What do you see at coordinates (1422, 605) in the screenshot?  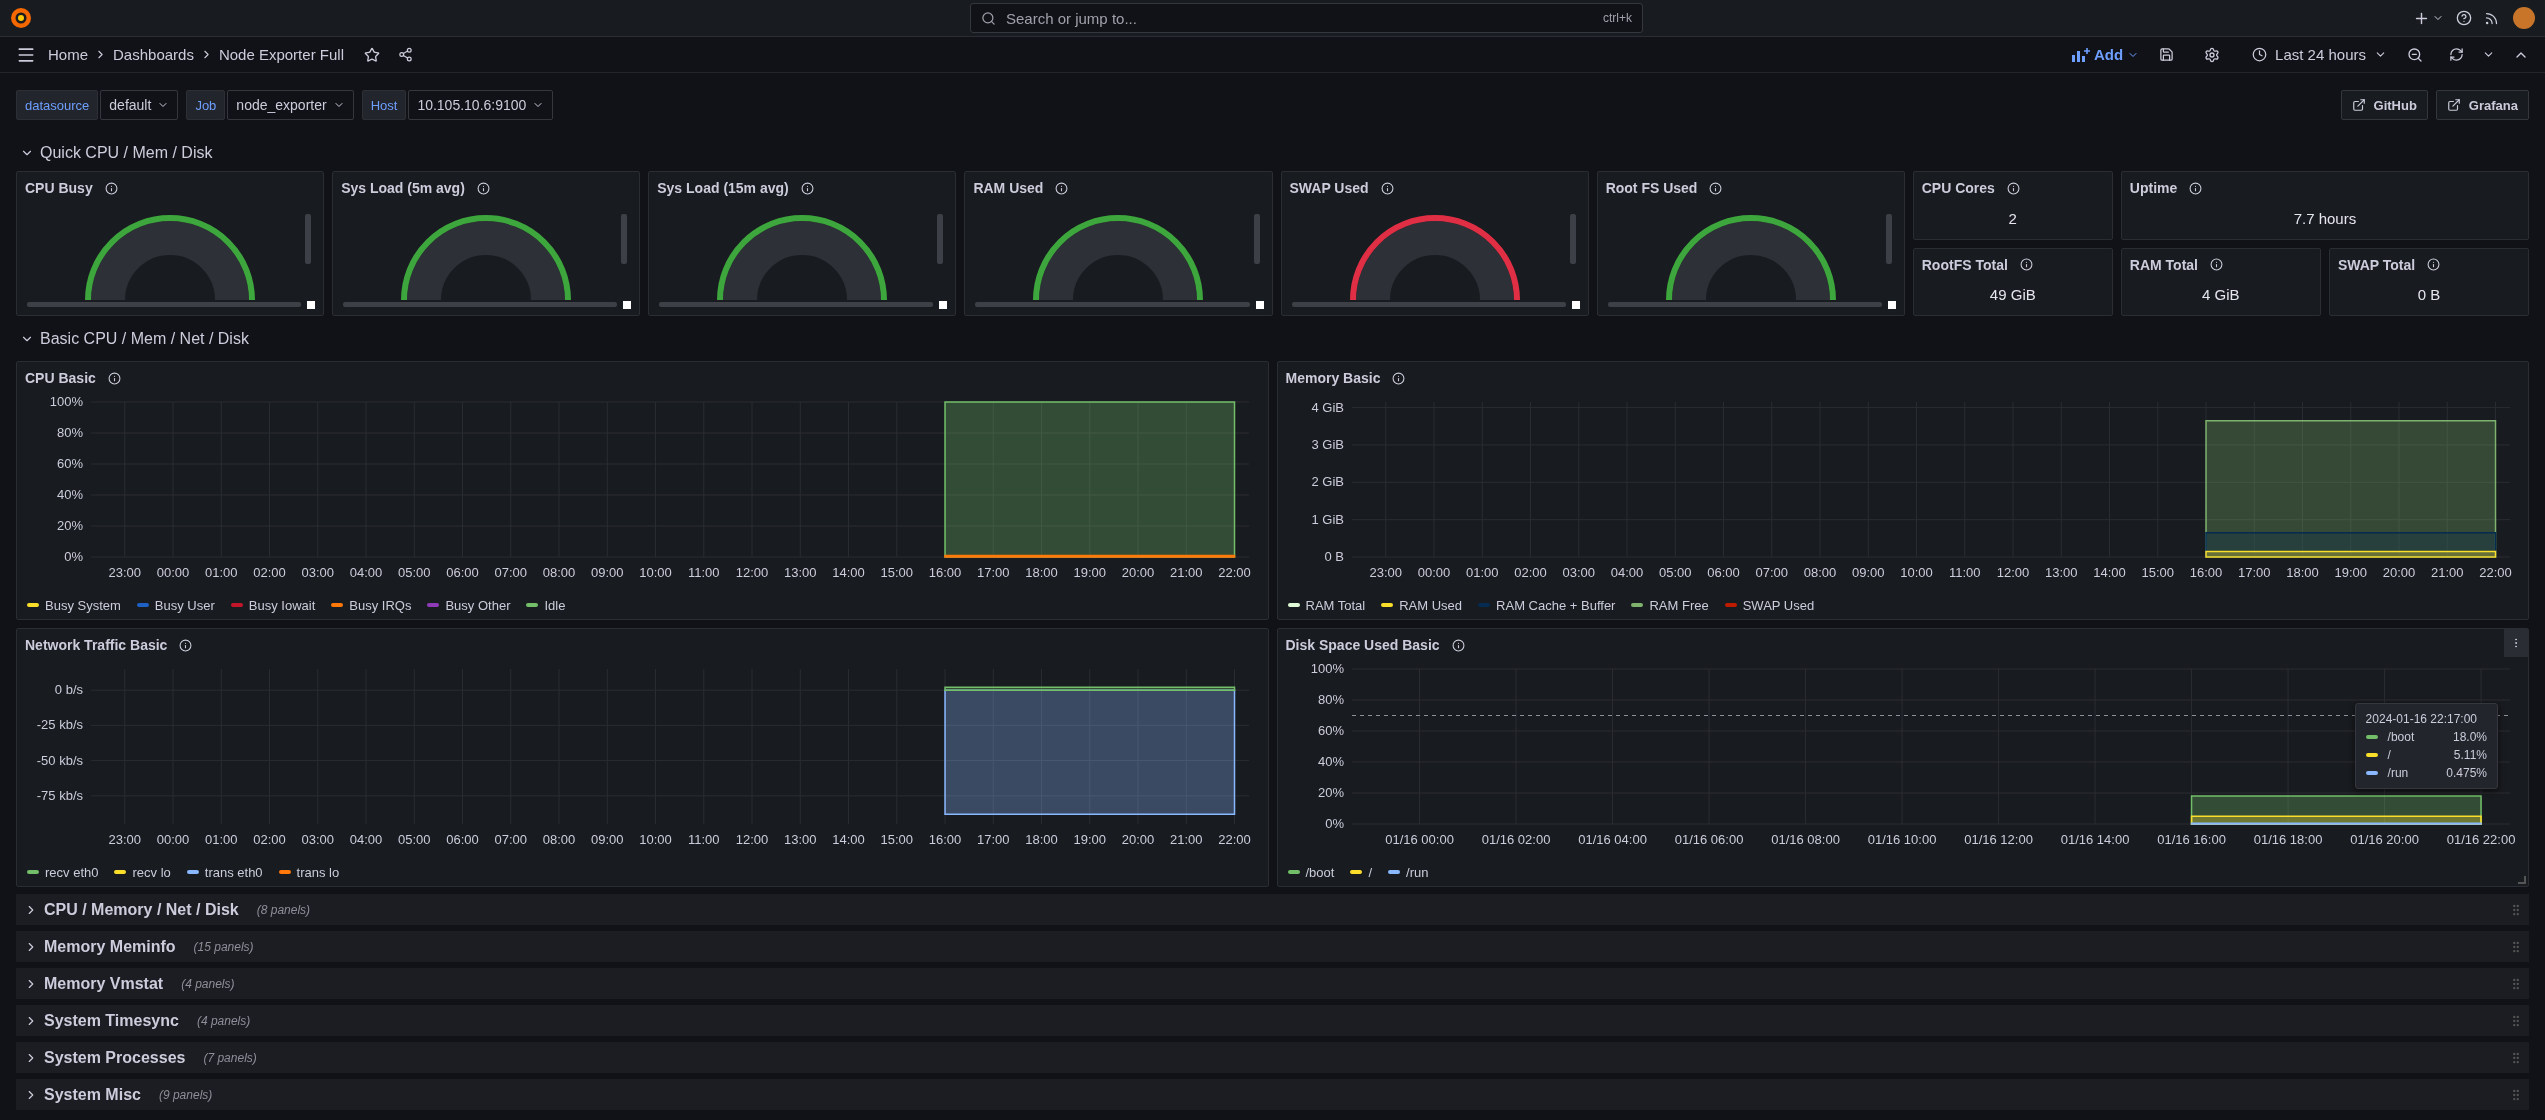 I see `legend-item: RAM Used` at bounding box center [1422, 605].